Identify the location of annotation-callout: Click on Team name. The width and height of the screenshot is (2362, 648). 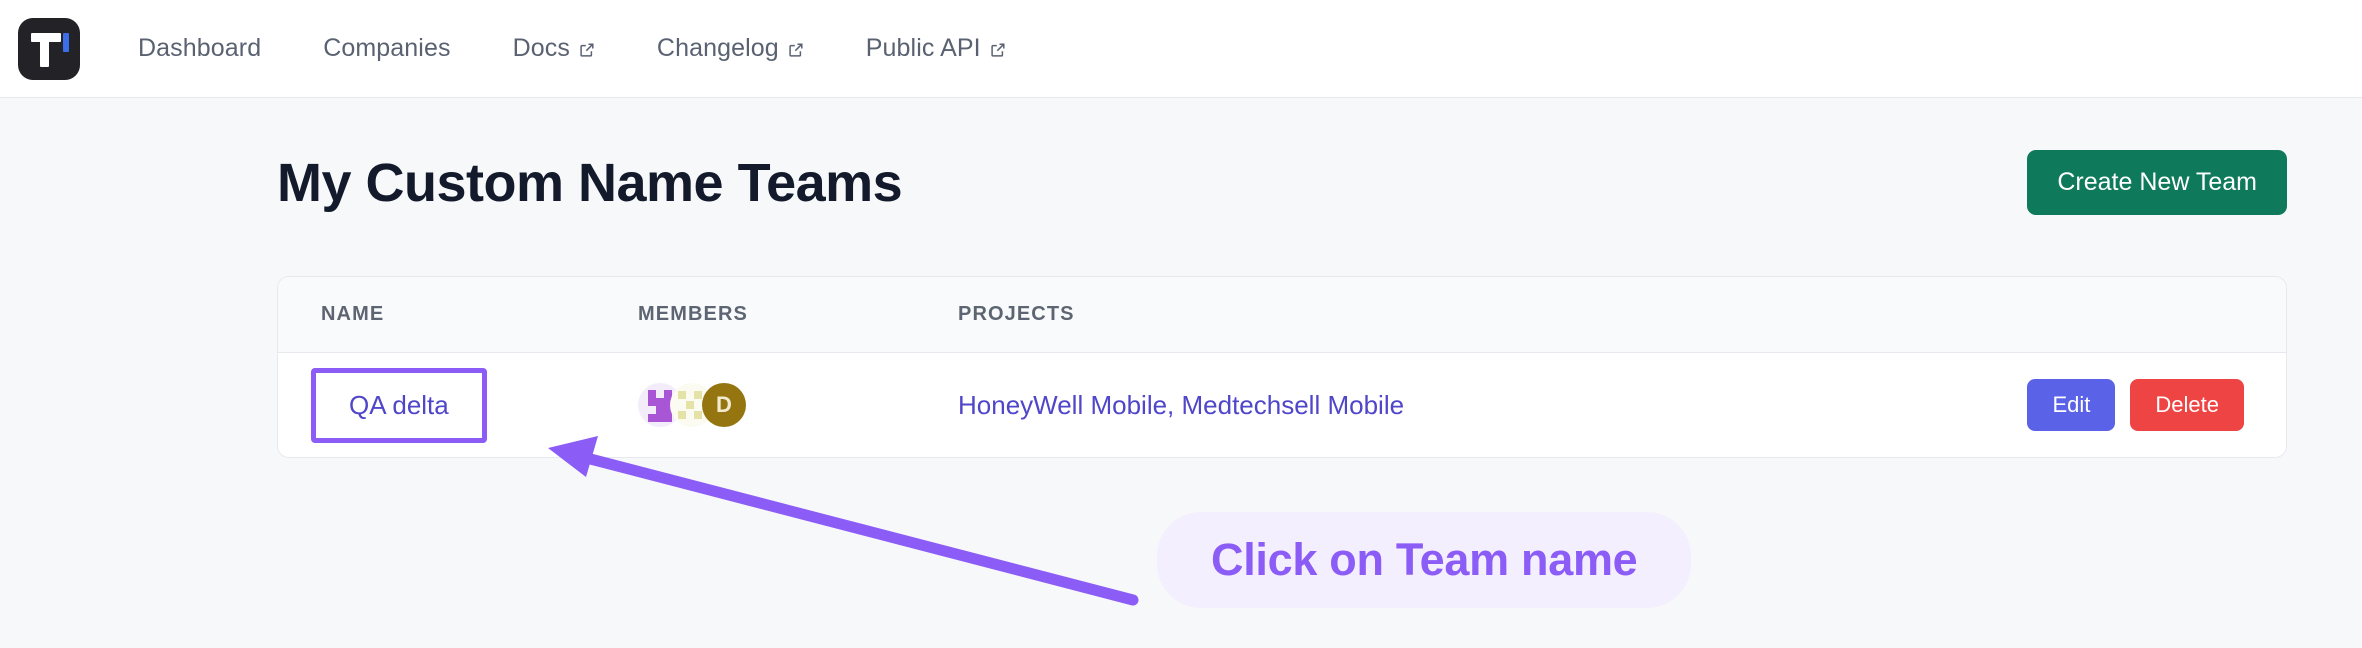
(1424, 560).